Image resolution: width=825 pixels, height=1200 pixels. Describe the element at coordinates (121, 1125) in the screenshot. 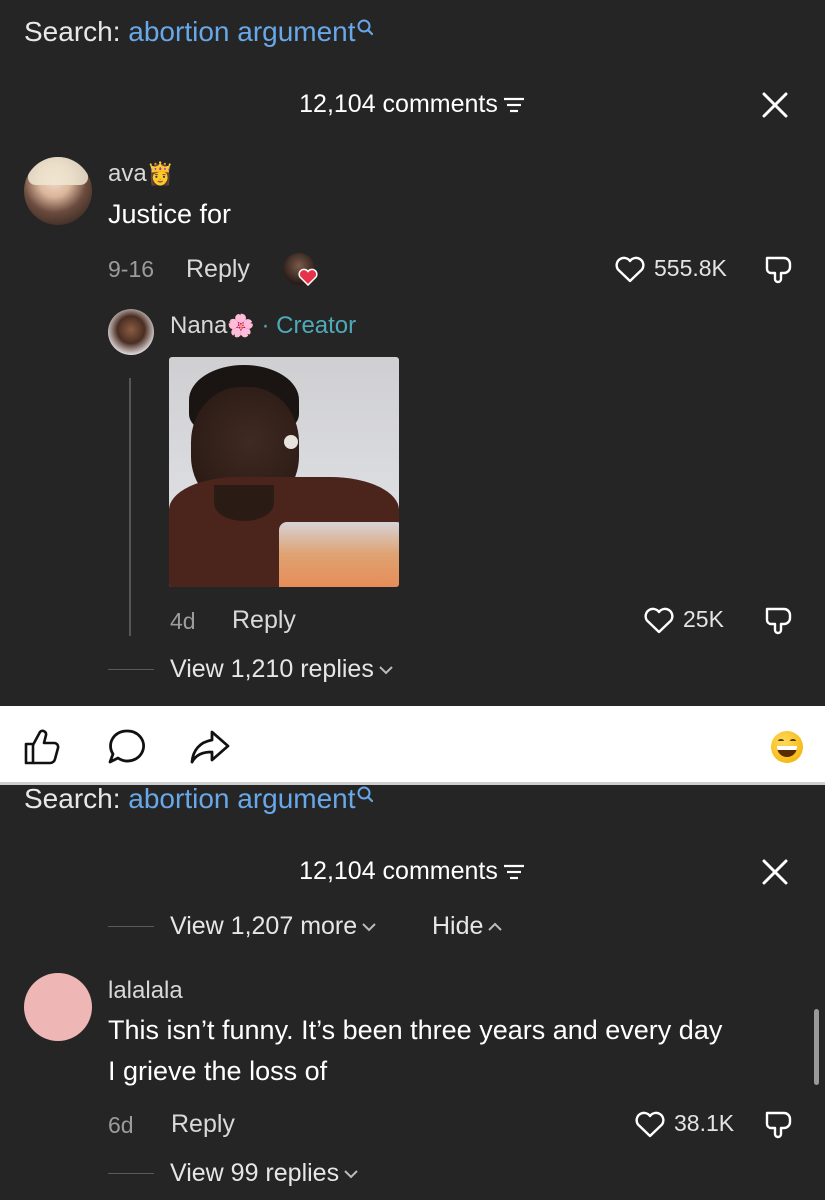

I see `comment-date: 6d` at that location.